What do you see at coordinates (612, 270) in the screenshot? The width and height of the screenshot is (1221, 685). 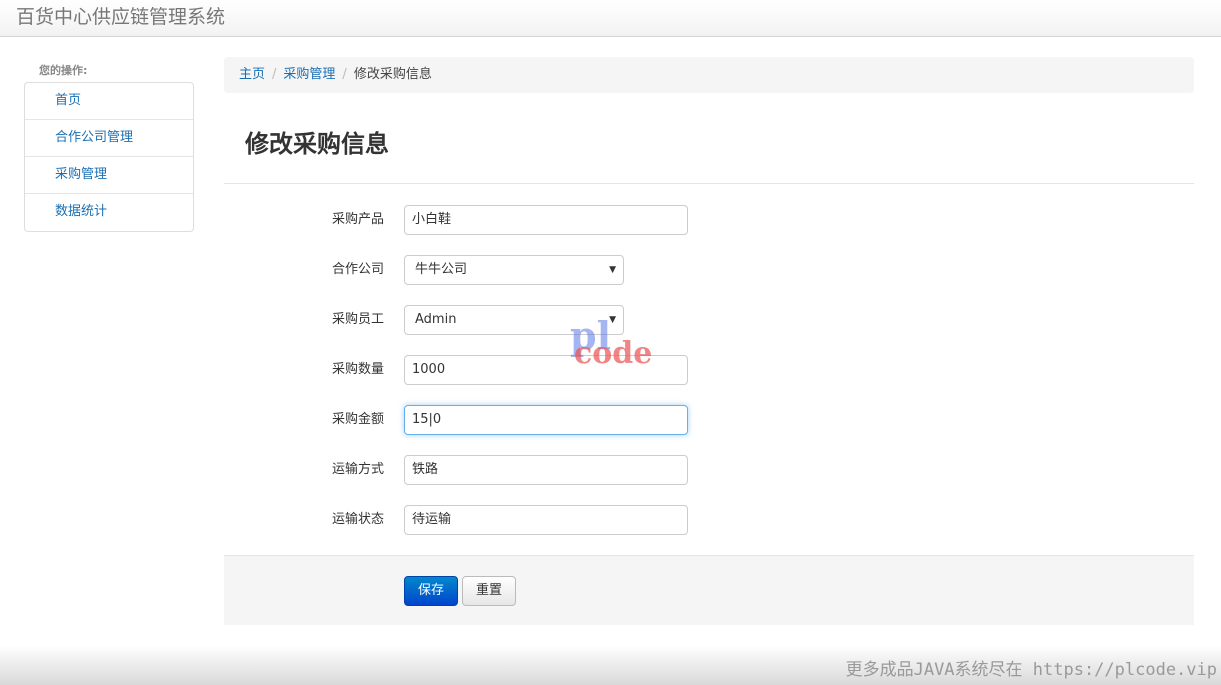 I see `chevron-down-icon: ▼` at bounding box center [612, 270].